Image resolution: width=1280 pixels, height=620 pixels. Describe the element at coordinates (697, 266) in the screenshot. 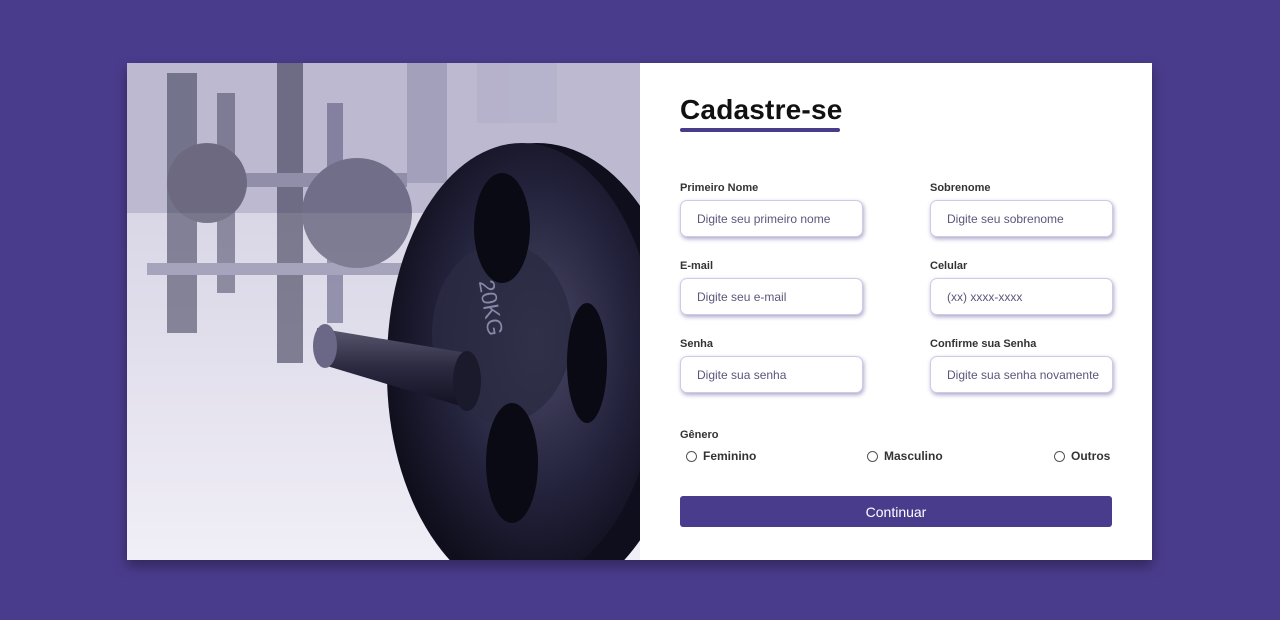

I see `email-label: E-mail` at that location.